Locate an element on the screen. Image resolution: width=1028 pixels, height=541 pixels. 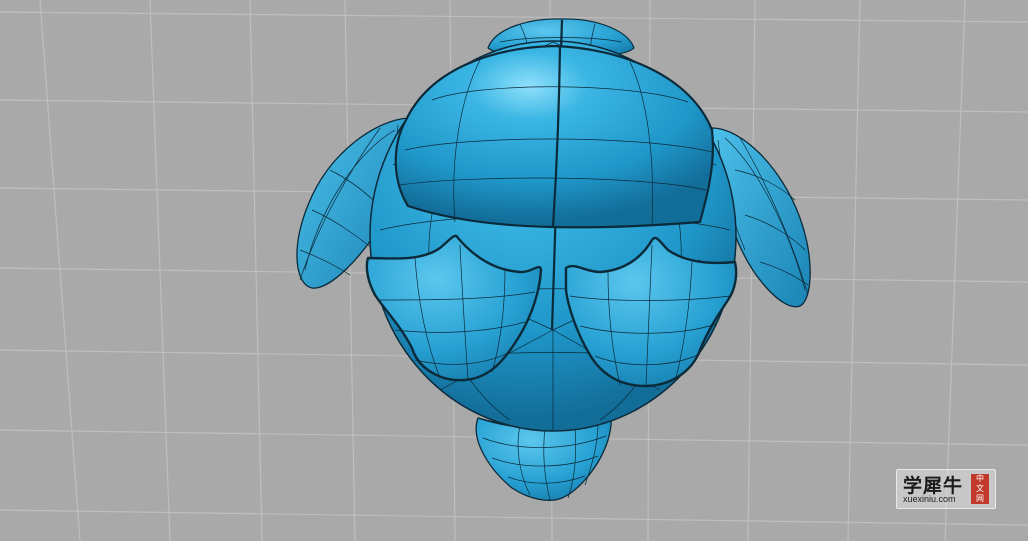
watermark-logo: 学犀牛 xuexiniu.com 中 文 网 is located at coordinates (946, 489).